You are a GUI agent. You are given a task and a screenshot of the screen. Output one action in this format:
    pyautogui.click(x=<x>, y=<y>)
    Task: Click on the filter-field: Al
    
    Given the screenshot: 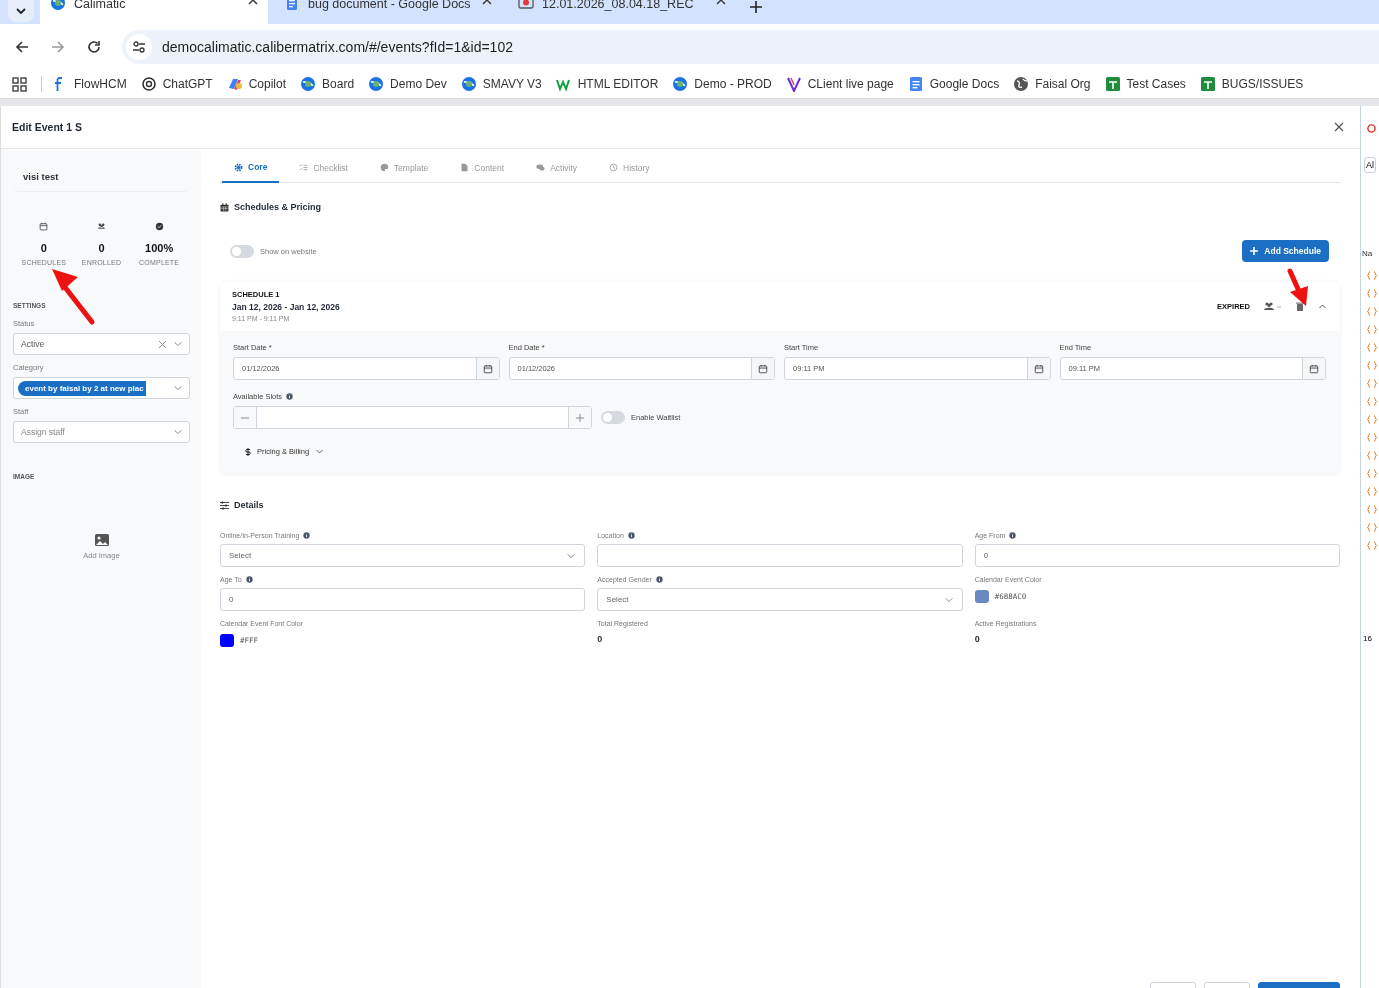 What is the action you would take?
    pyautogui.click(x=1370, y=165)
    